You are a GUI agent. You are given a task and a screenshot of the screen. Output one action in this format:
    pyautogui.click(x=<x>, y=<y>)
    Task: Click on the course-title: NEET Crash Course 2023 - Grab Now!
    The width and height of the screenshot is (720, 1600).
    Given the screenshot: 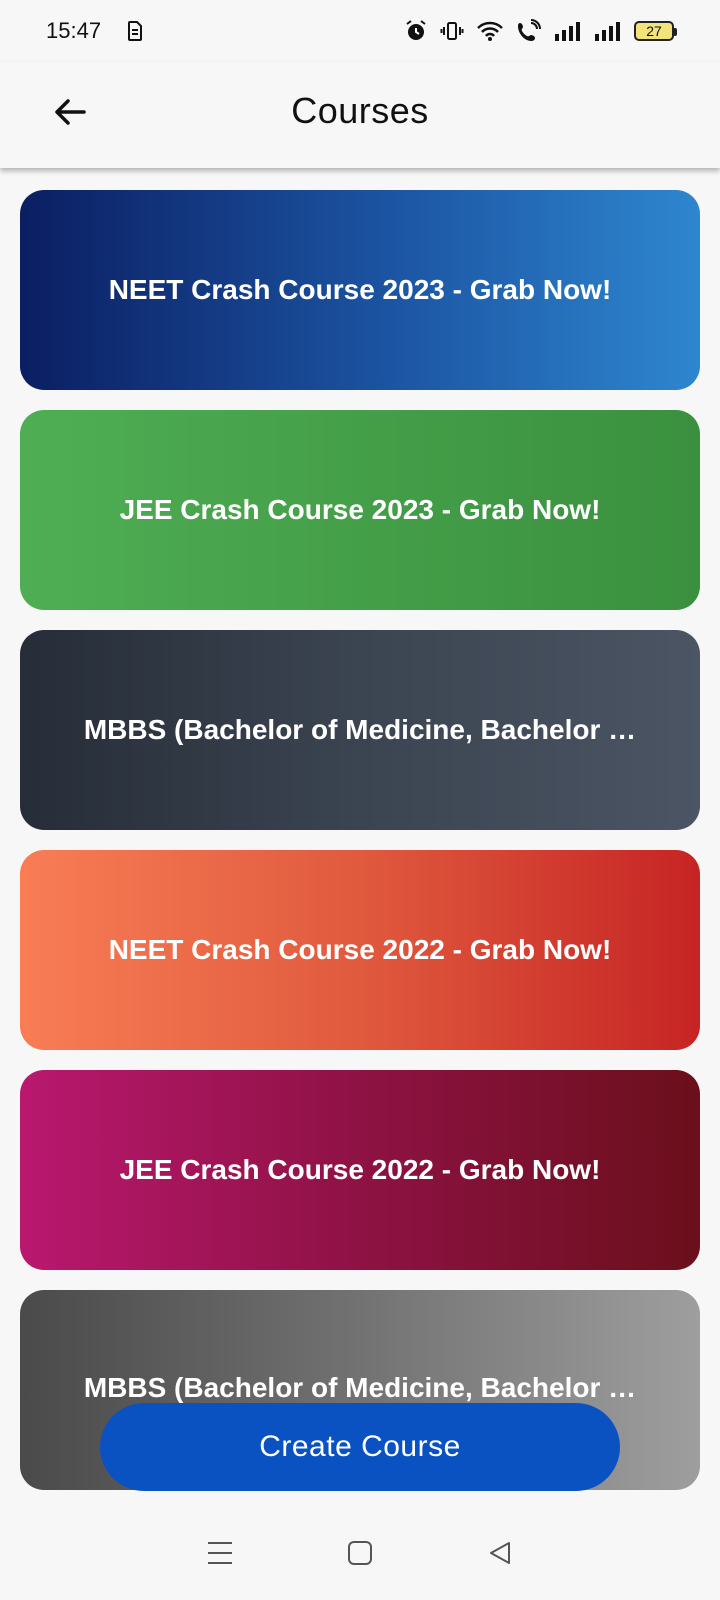 What is the action you would take?
    pyautogui.click(x=360, y=289)
    